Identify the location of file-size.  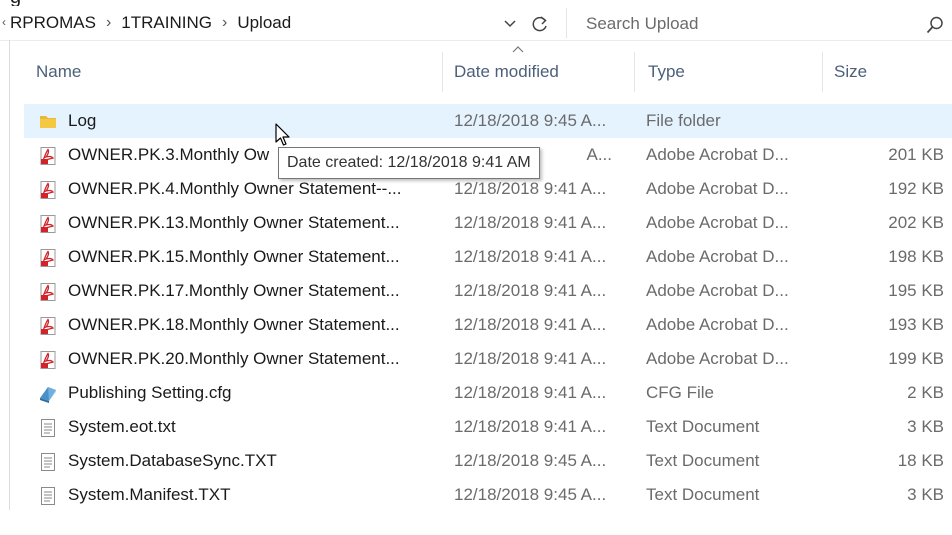
(889, 121).